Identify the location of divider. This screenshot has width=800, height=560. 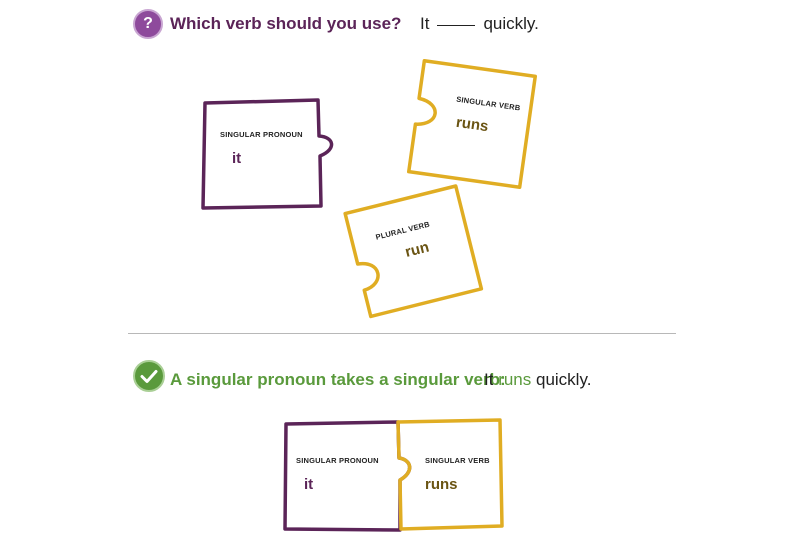
(402, 333).